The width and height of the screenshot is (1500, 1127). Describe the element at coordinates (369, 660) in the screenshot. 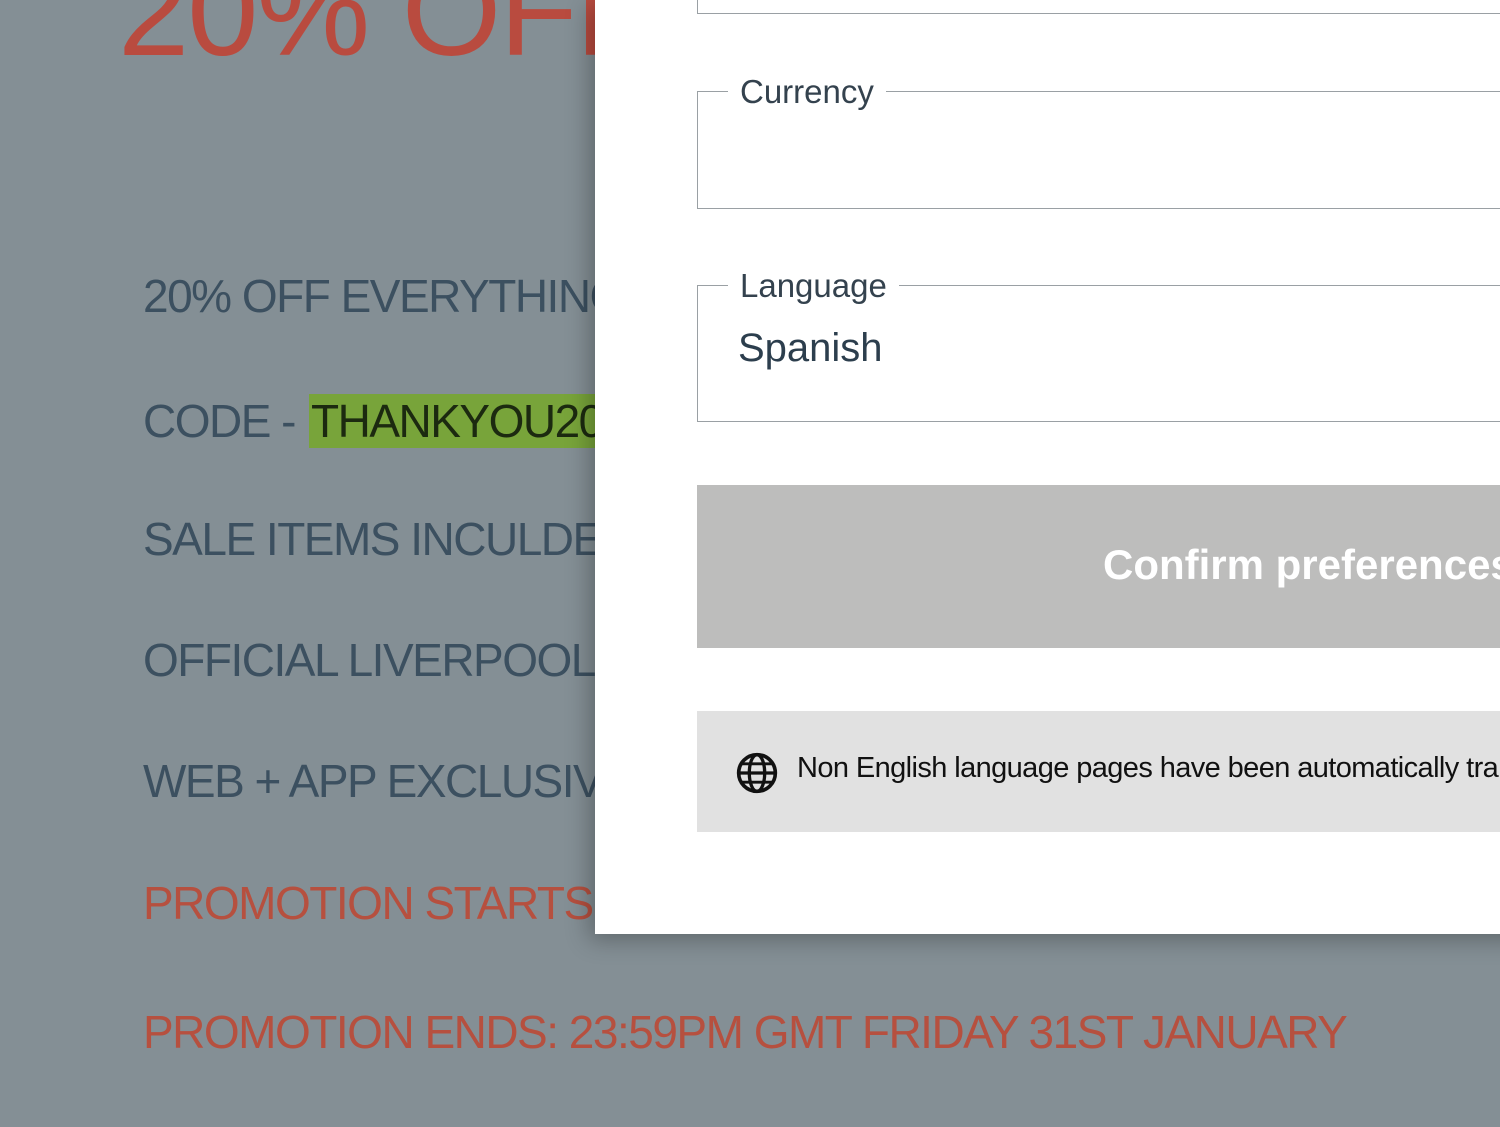

I see `promo-line-official: OFFICIAL LIVERPOOL` at that location.